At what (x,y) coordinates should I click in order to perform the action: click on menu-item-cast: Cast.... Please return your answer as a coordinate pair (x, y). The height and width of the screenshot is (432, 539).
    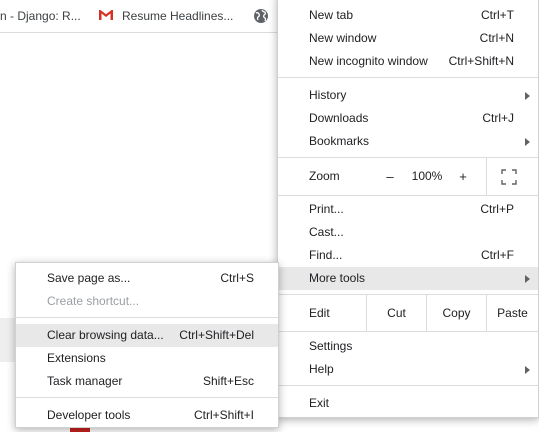
    Looking at the image, I should click on (408, 232).